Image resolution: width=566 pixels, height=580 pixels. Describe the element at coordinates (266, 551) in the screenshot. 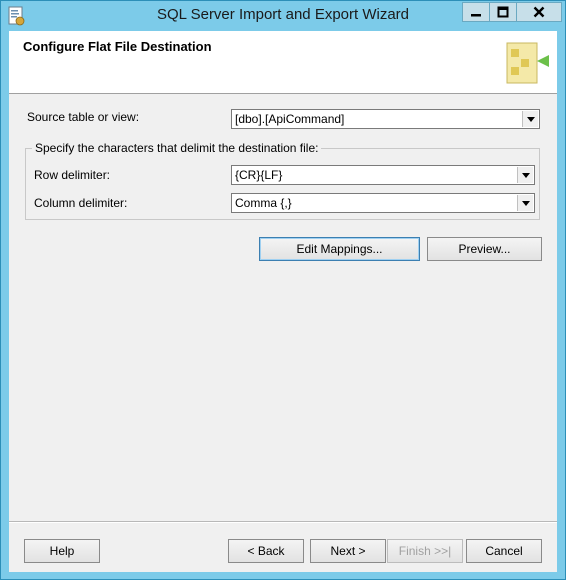

I see `back-button: < Back` at that location.